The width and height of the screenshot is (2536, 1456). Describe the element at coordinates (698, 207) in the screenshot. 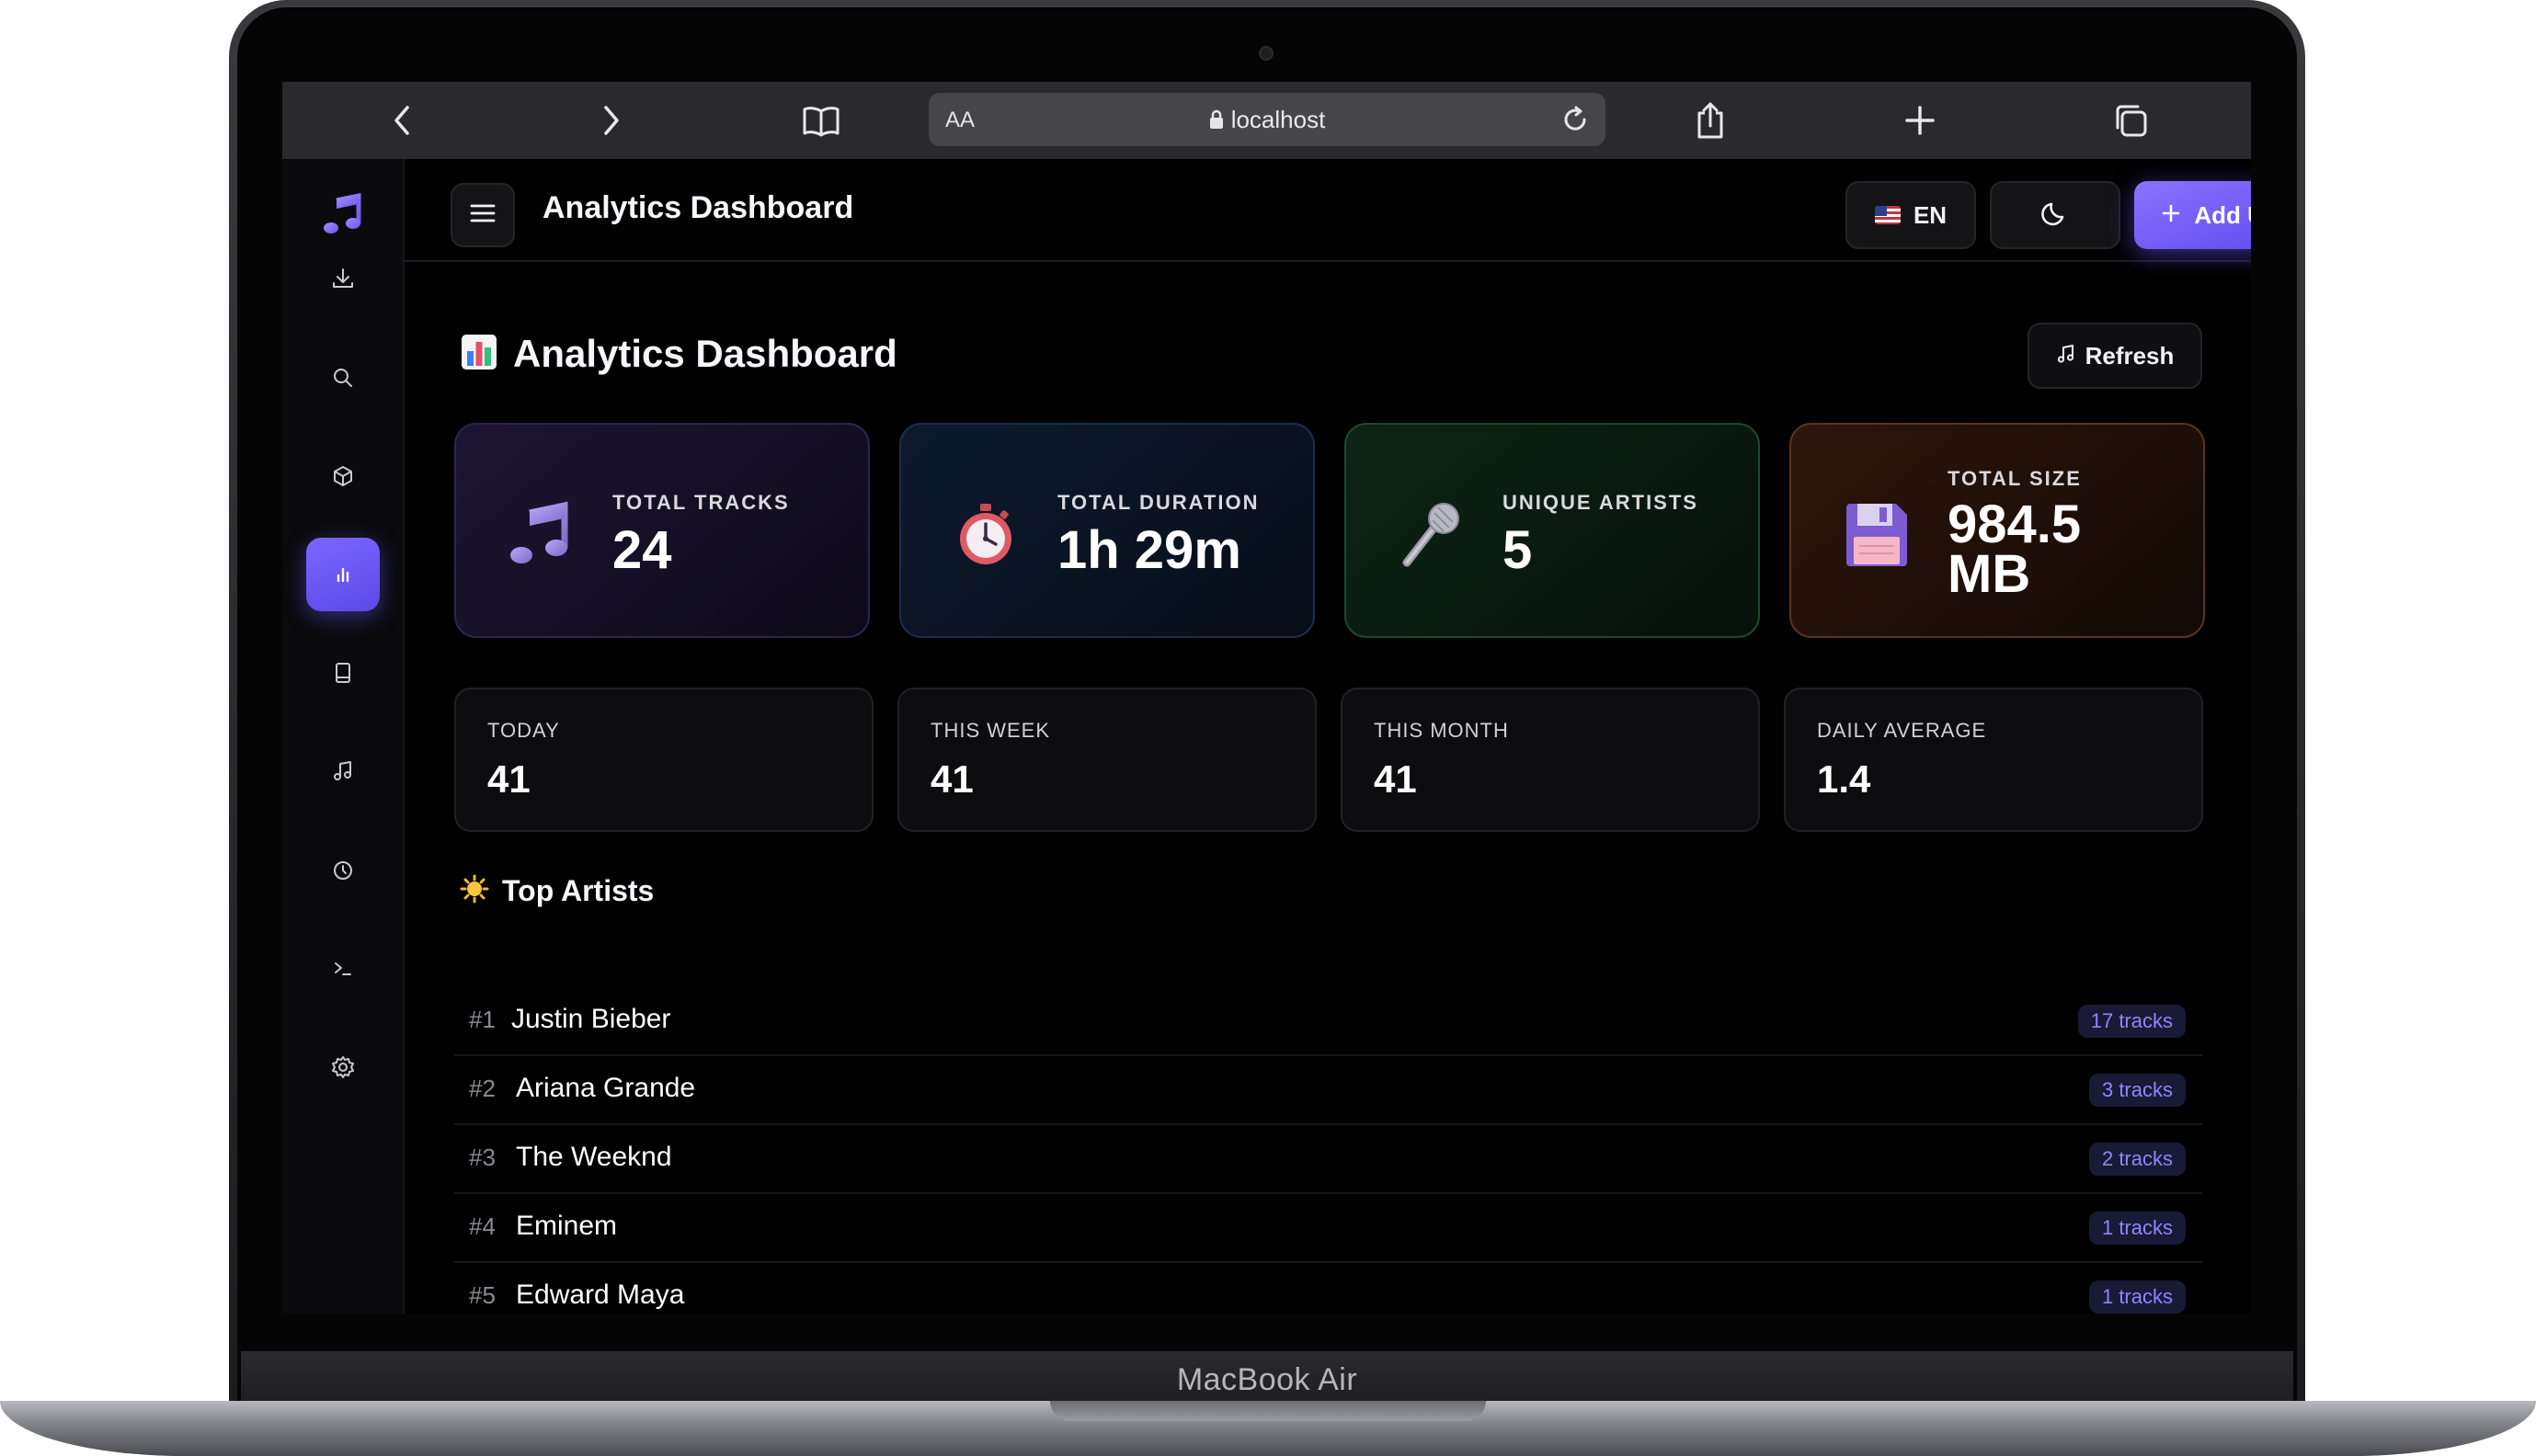

I see `header-title: Analytics Dashboard` at that location.